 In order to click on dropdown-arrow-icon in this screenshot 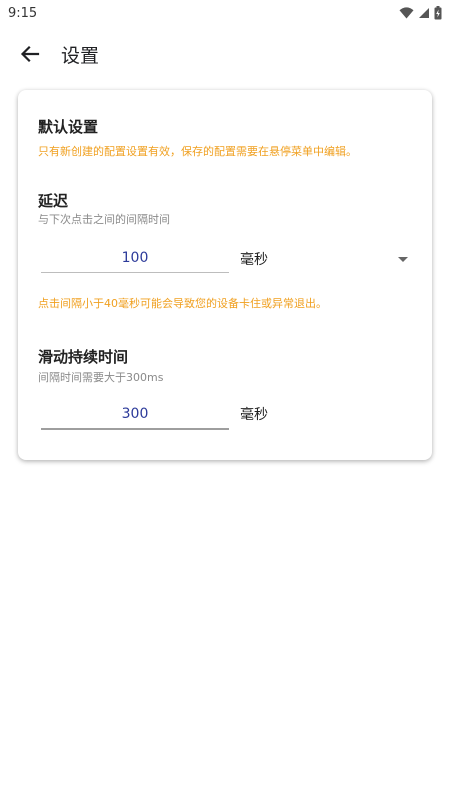, I will do `click(403, 259)`.